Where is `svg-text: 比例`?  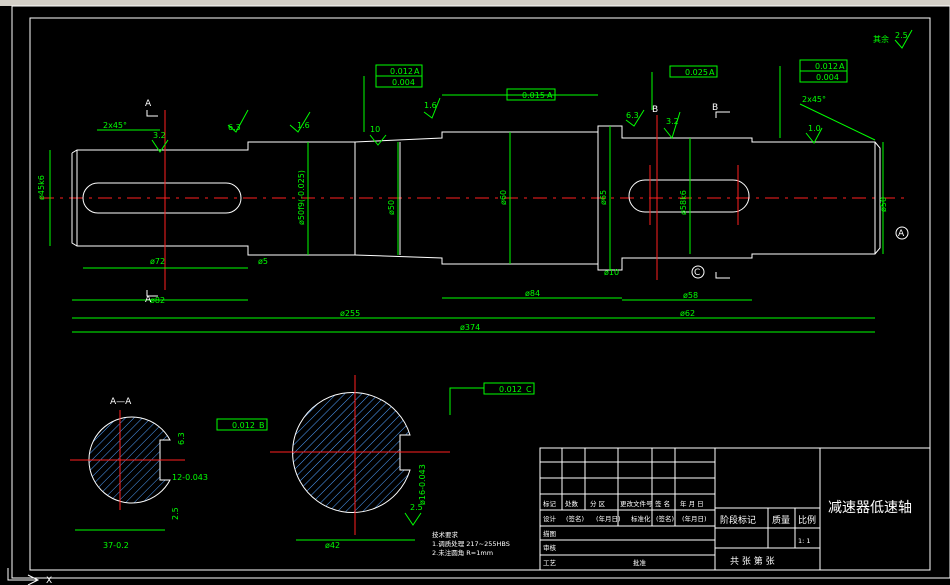
svg-text: 比例 is located at coordinates (807, 520).